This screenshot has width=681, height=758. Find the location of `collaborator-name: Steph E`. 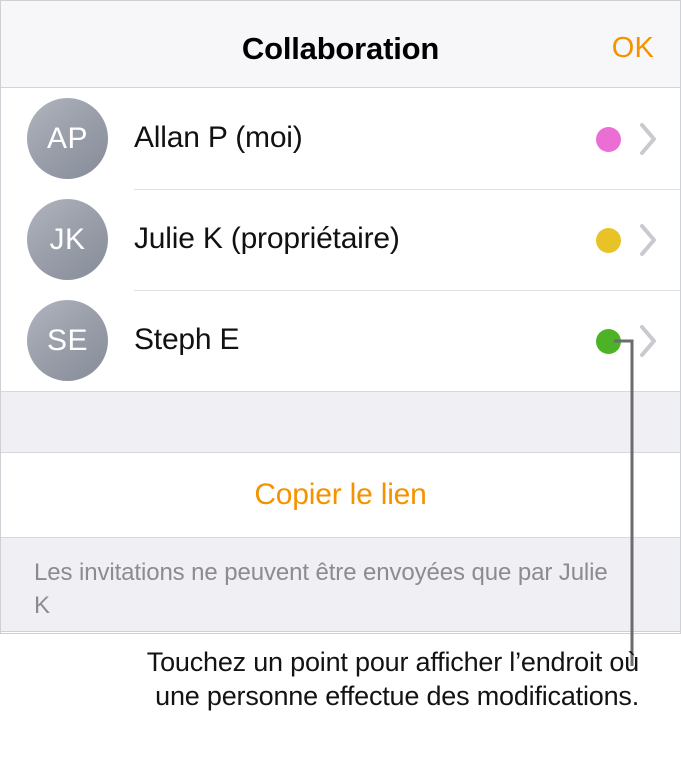

collaborator-name: Steph E is located at coordinates (187, 339).